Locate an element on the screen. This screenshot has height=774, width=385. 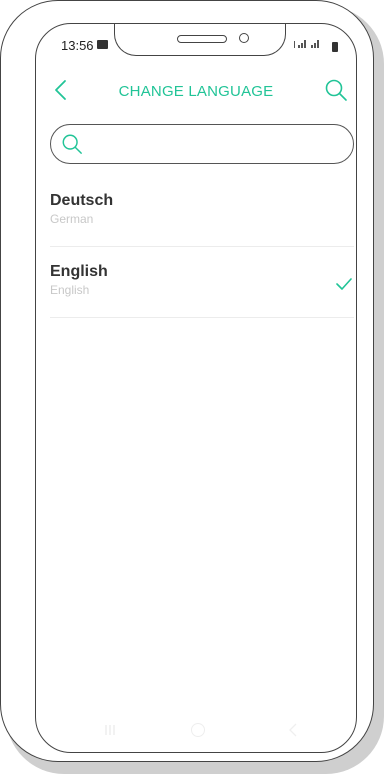
image-icon is located at coordinates (102, 44).